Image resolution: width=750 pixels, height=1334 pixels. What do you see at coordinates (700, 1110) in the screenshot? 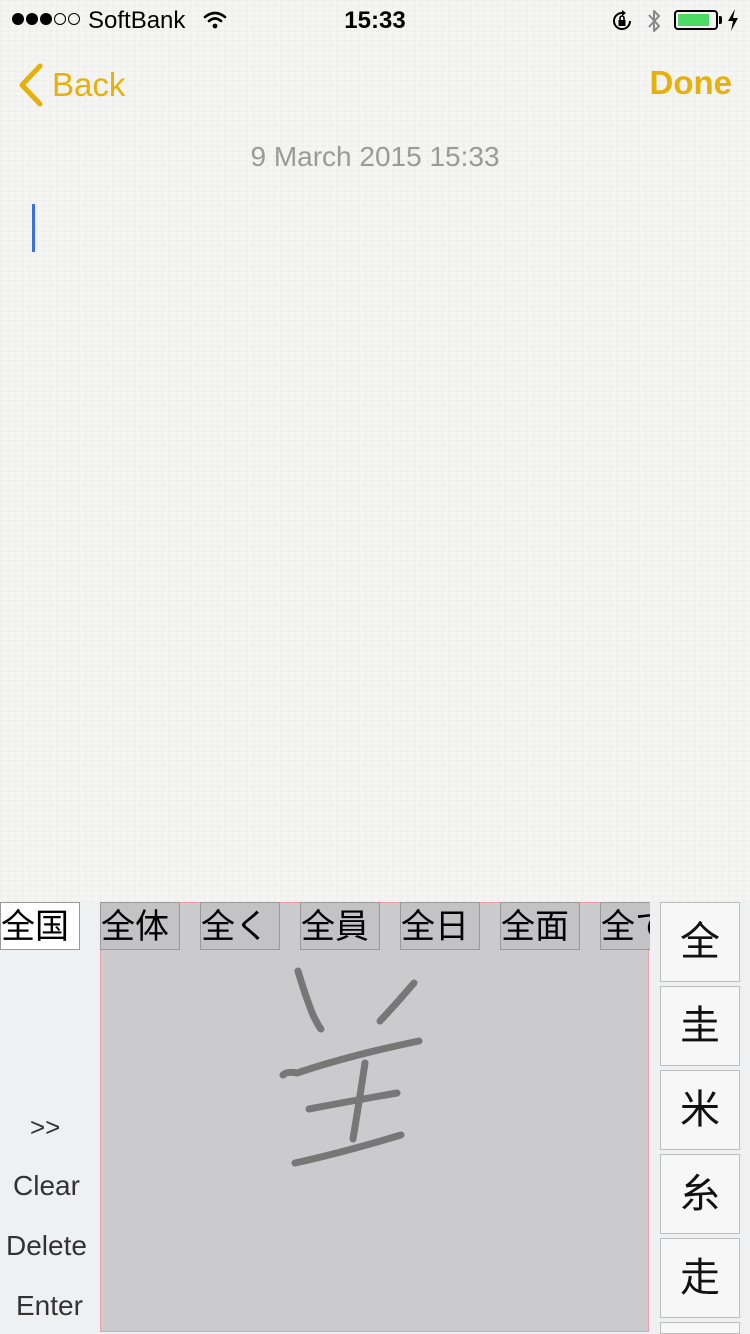
I see `character-candidate-key: 米` at bounding box center [700, 1110].